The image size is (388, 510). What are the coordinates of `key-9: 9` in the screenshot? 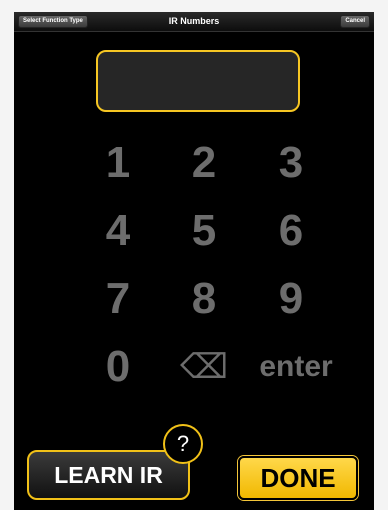 It's located at (291, 299).